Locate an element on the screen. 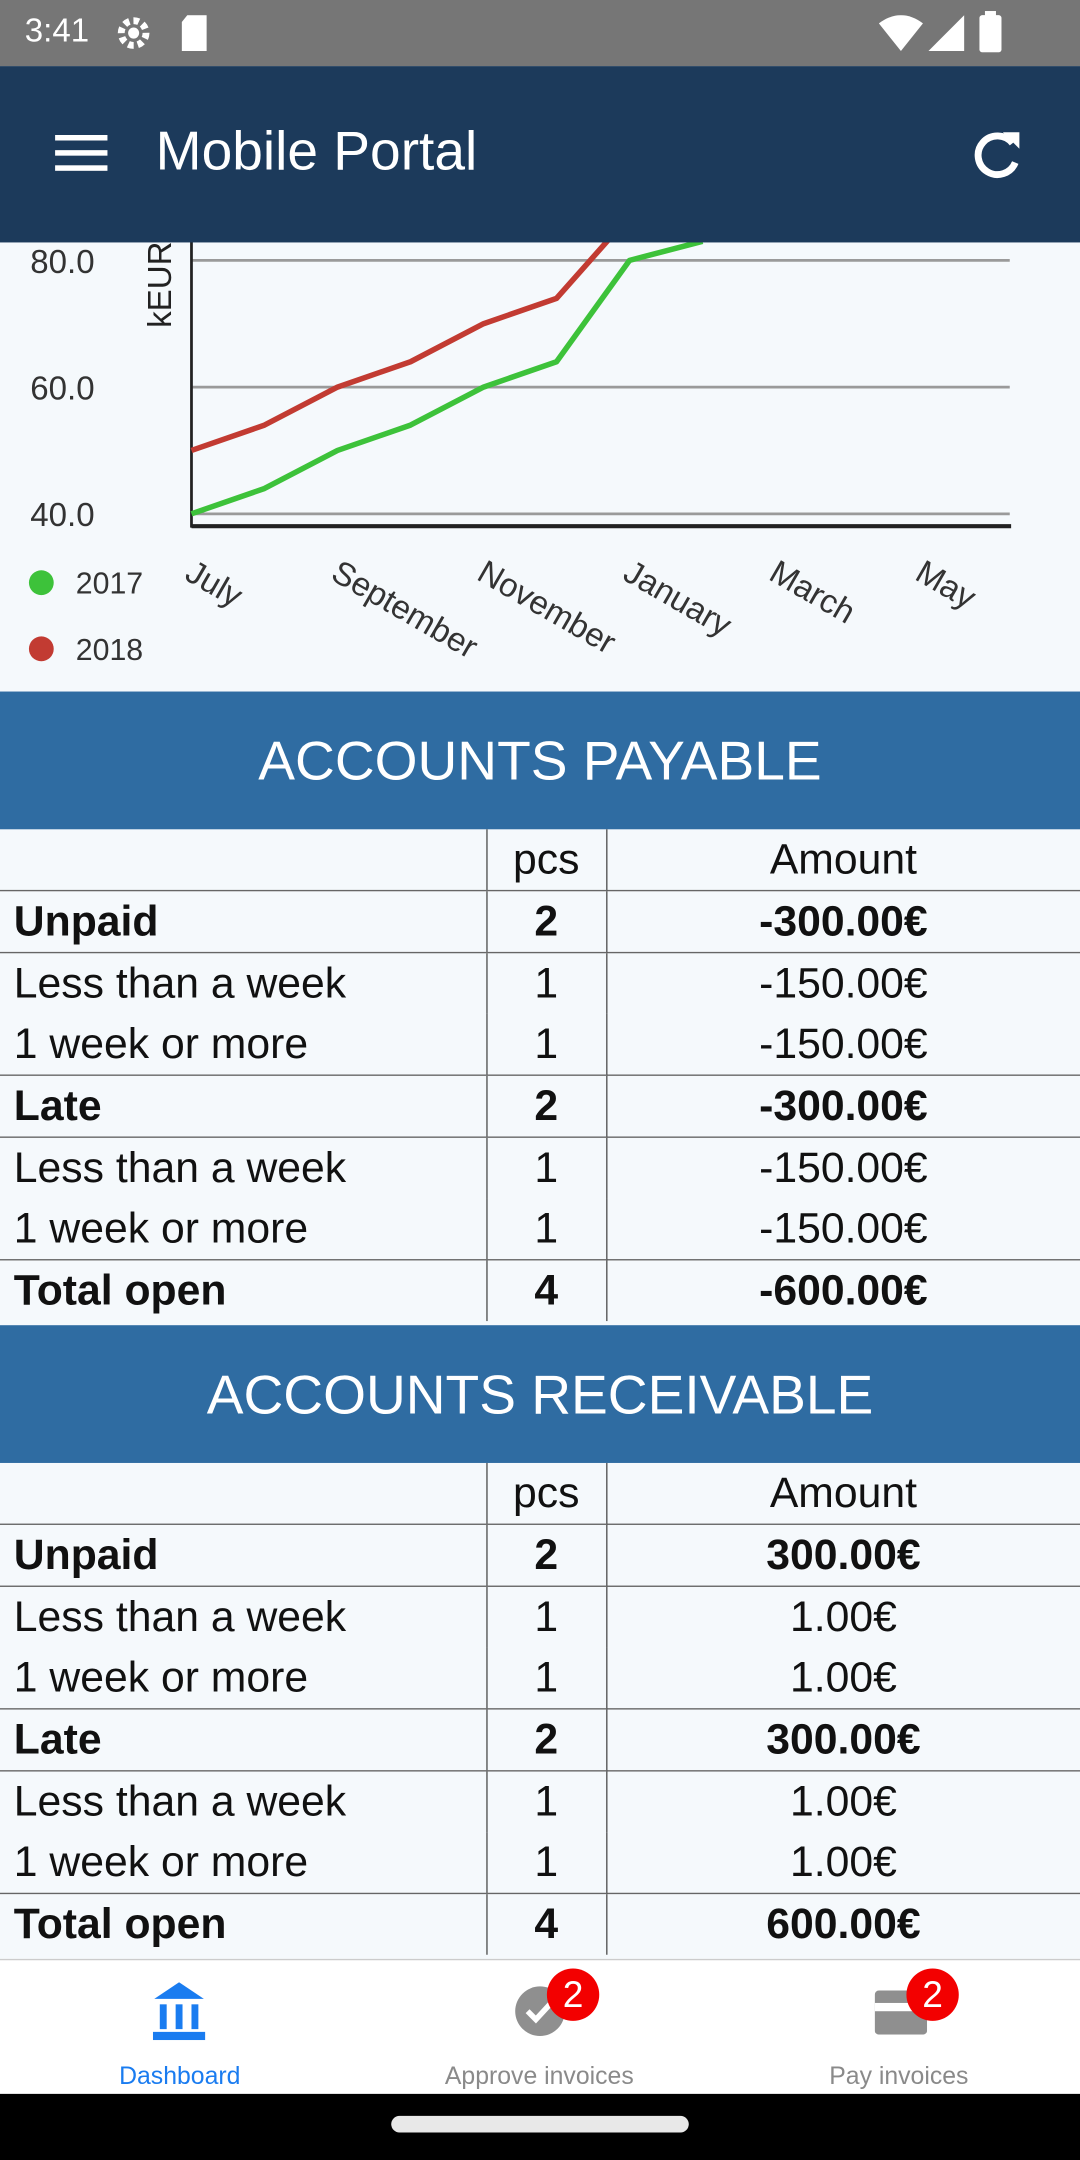  tab-pay-invoices: 2 Pay invoices is located at coordinates (899, 2027).